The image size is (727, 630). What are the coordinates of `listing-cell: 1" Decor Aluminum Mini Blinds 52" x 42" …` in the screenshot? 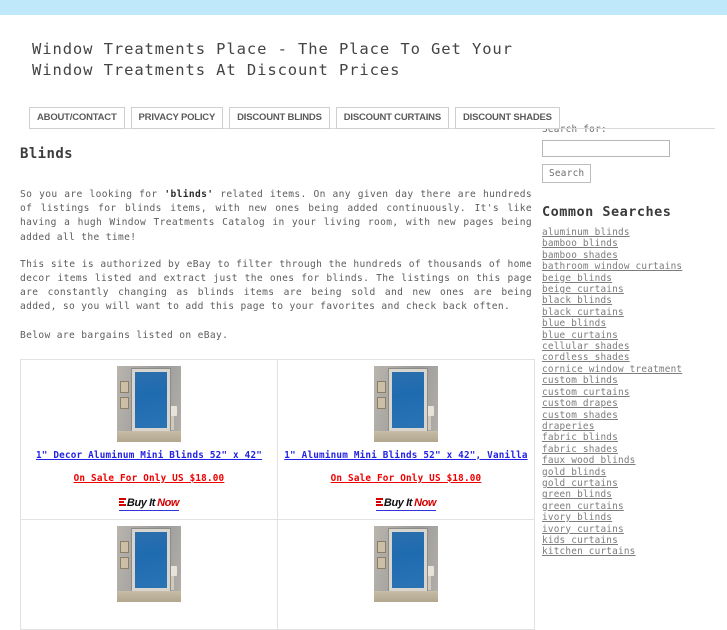 It's located at (149, 439).